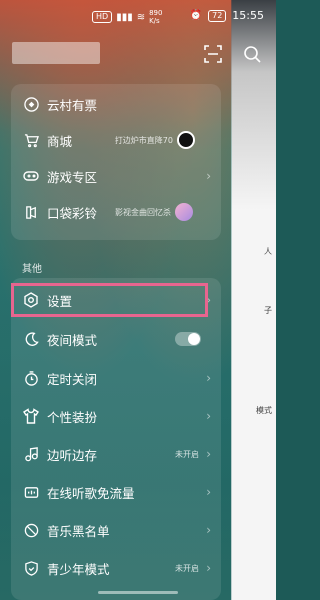 The width and height of the screenshot is (320, 600). What do you see at coordinates (56, 53) in the screenshot?
I see `user-profile-bar` at bounding box center [56, 53].